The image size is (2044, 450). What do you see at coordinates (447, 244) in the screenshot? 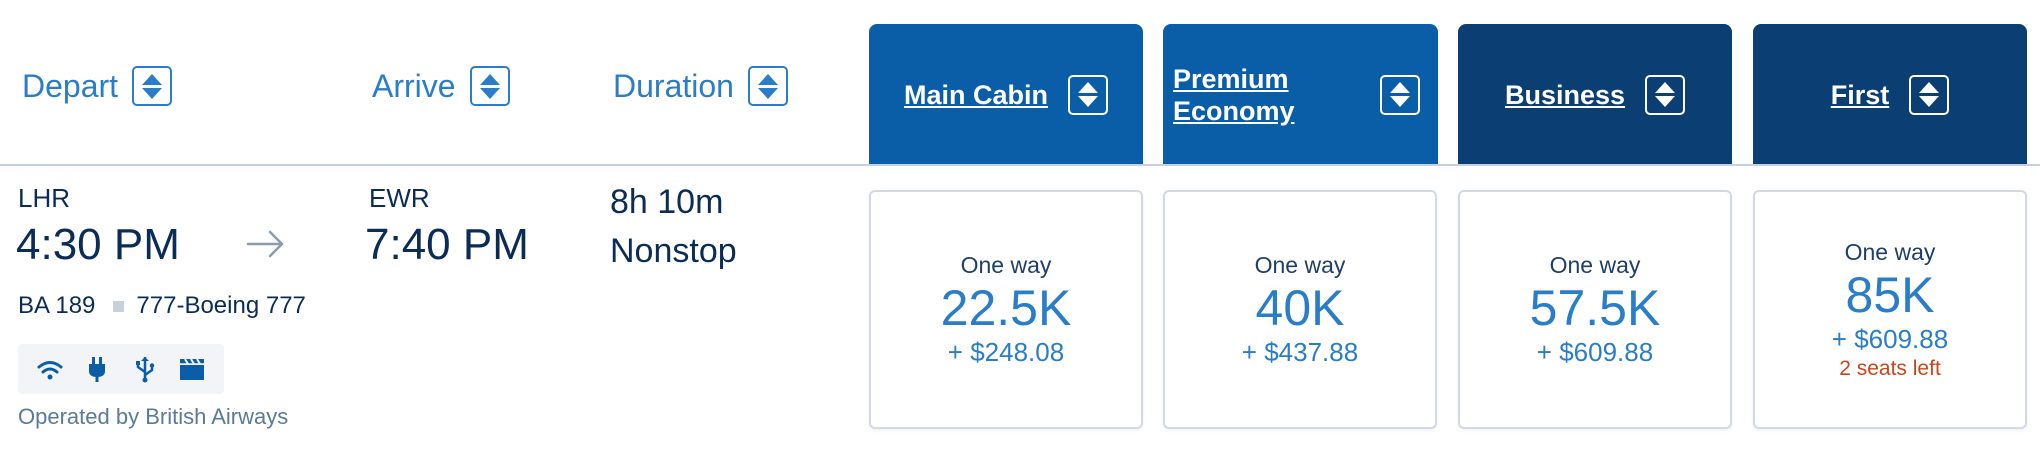
I see `arrive-time: 7:40 PM` at bounding box center [447, 244].